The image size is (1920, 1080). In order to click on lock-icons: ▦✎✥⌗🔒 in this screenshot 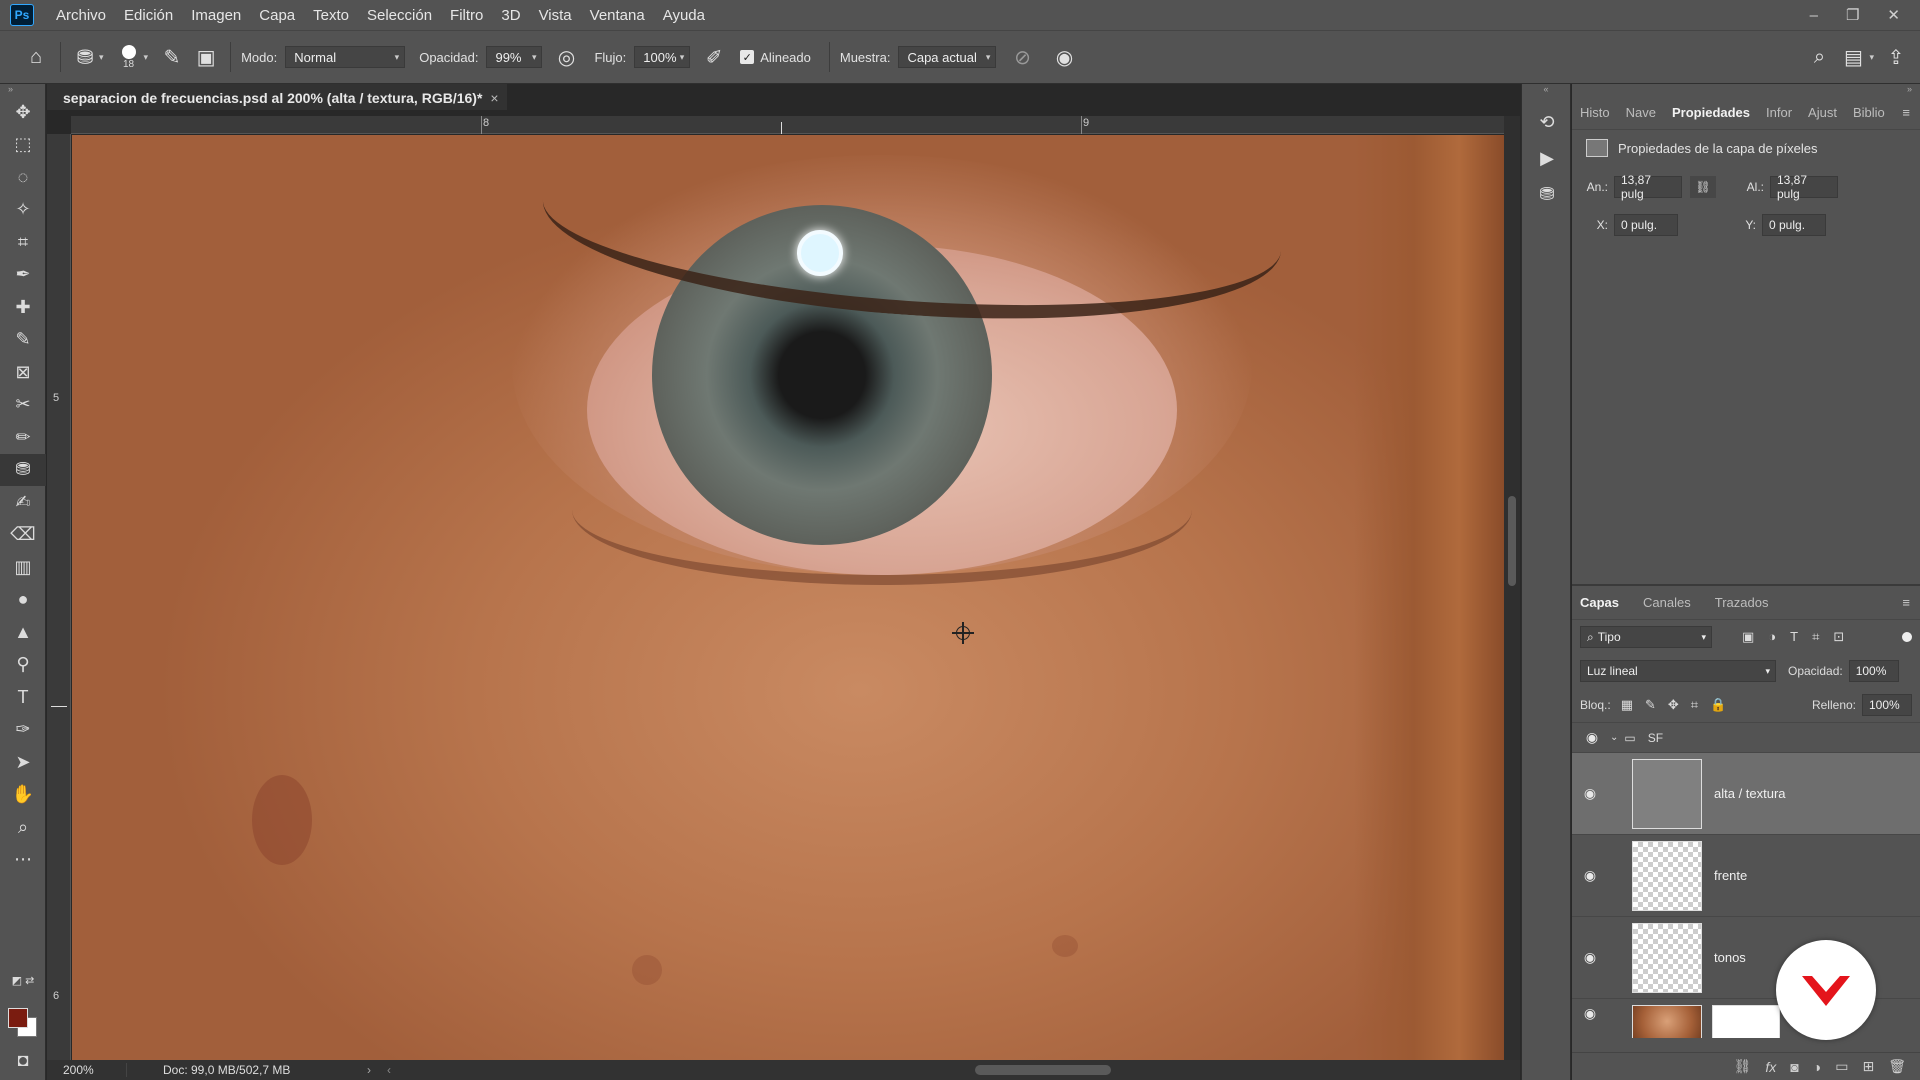, I will do `click(1680, 705)`.